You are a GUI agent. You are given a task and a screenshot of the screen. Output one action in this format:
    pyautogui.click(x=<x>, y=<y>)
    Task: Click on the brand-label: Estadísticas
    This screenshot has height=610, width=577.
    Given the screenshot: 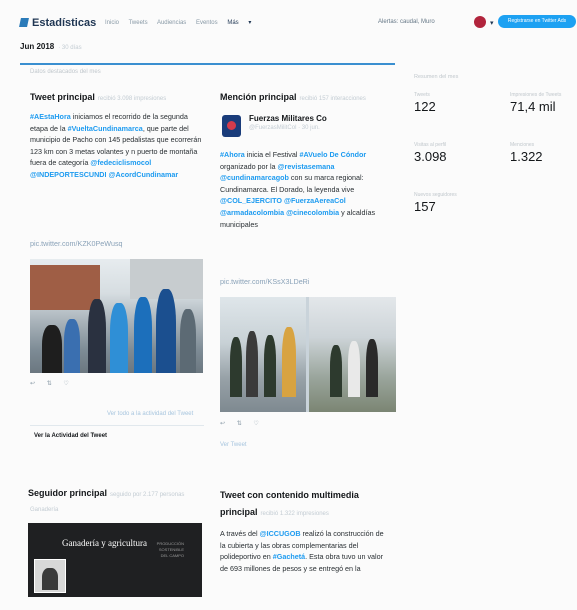 What is the action you would take?
    pyautogui.click(x=64, y=23)
    